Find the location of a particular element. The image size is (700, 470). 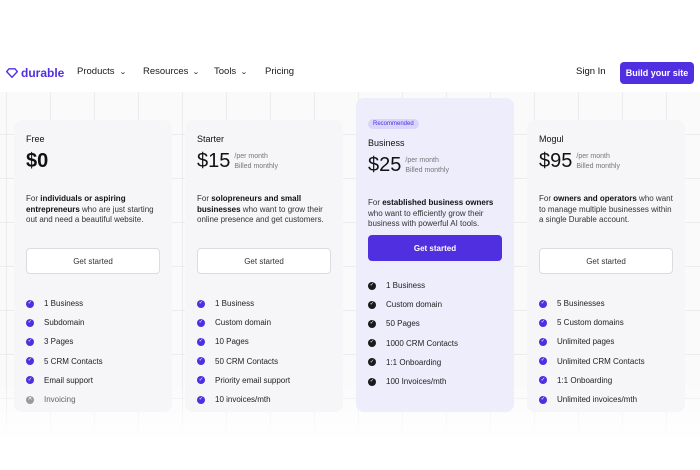

plan-price: $95 is located at coordinates (556, 161).